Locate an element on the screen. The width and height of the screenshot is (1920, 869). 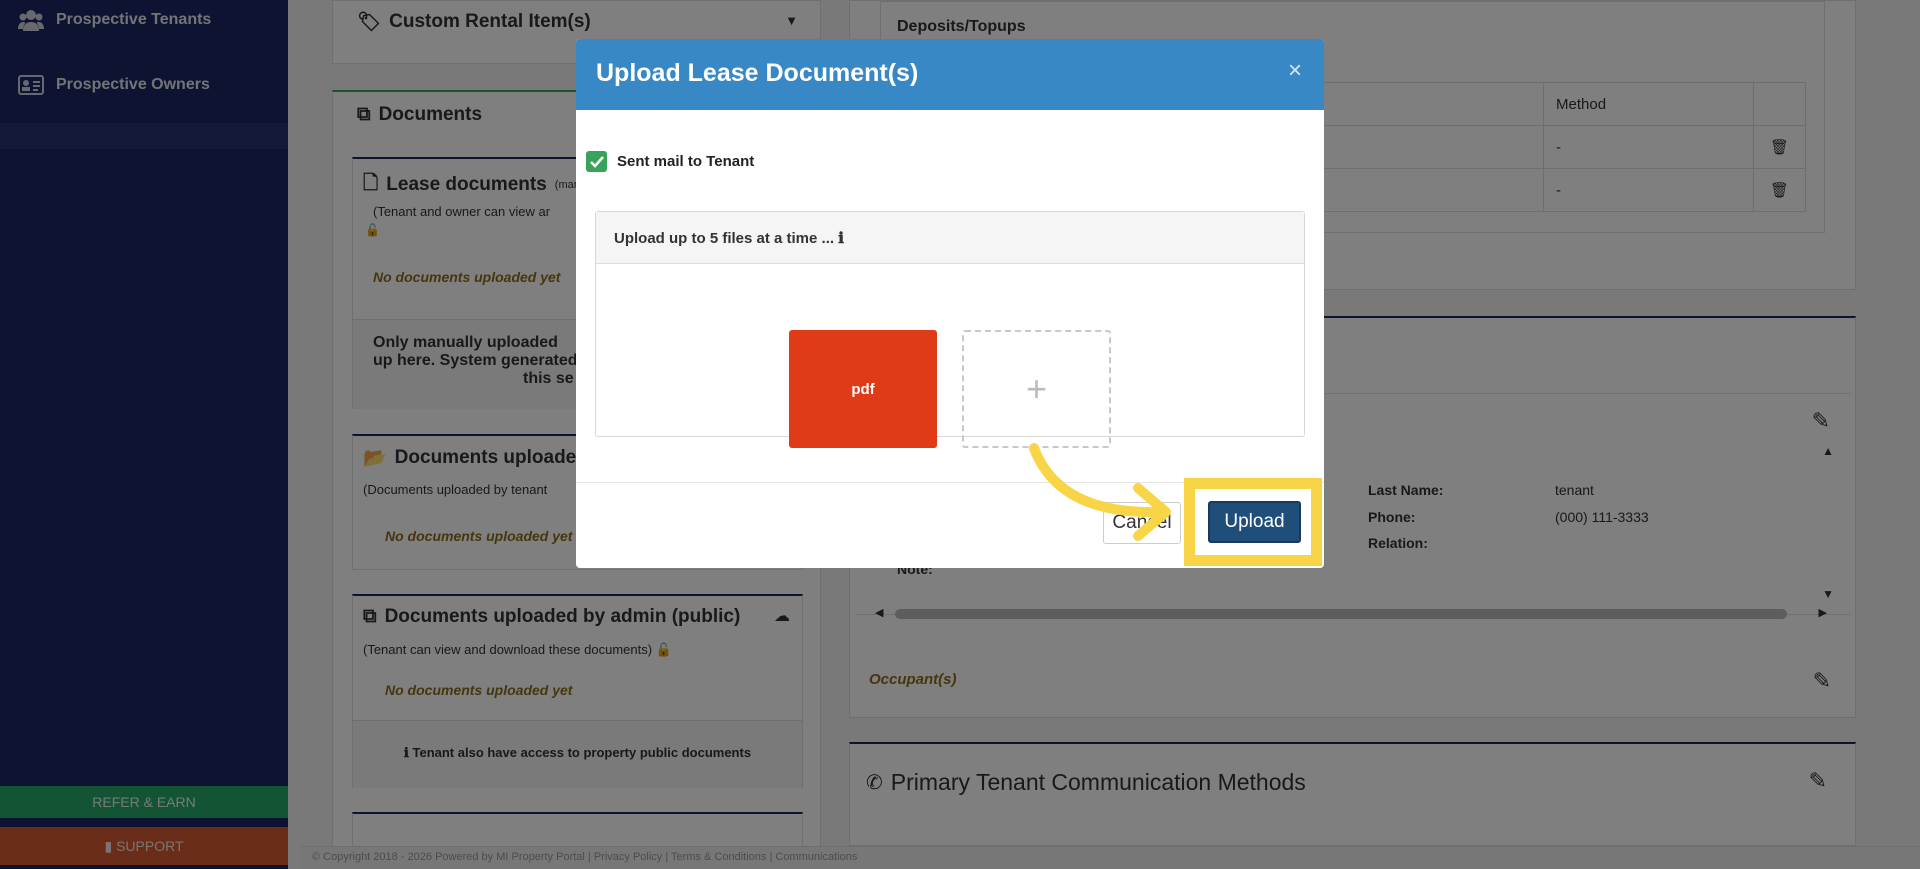
close-icon: × is located at coordinates (1295, 71).